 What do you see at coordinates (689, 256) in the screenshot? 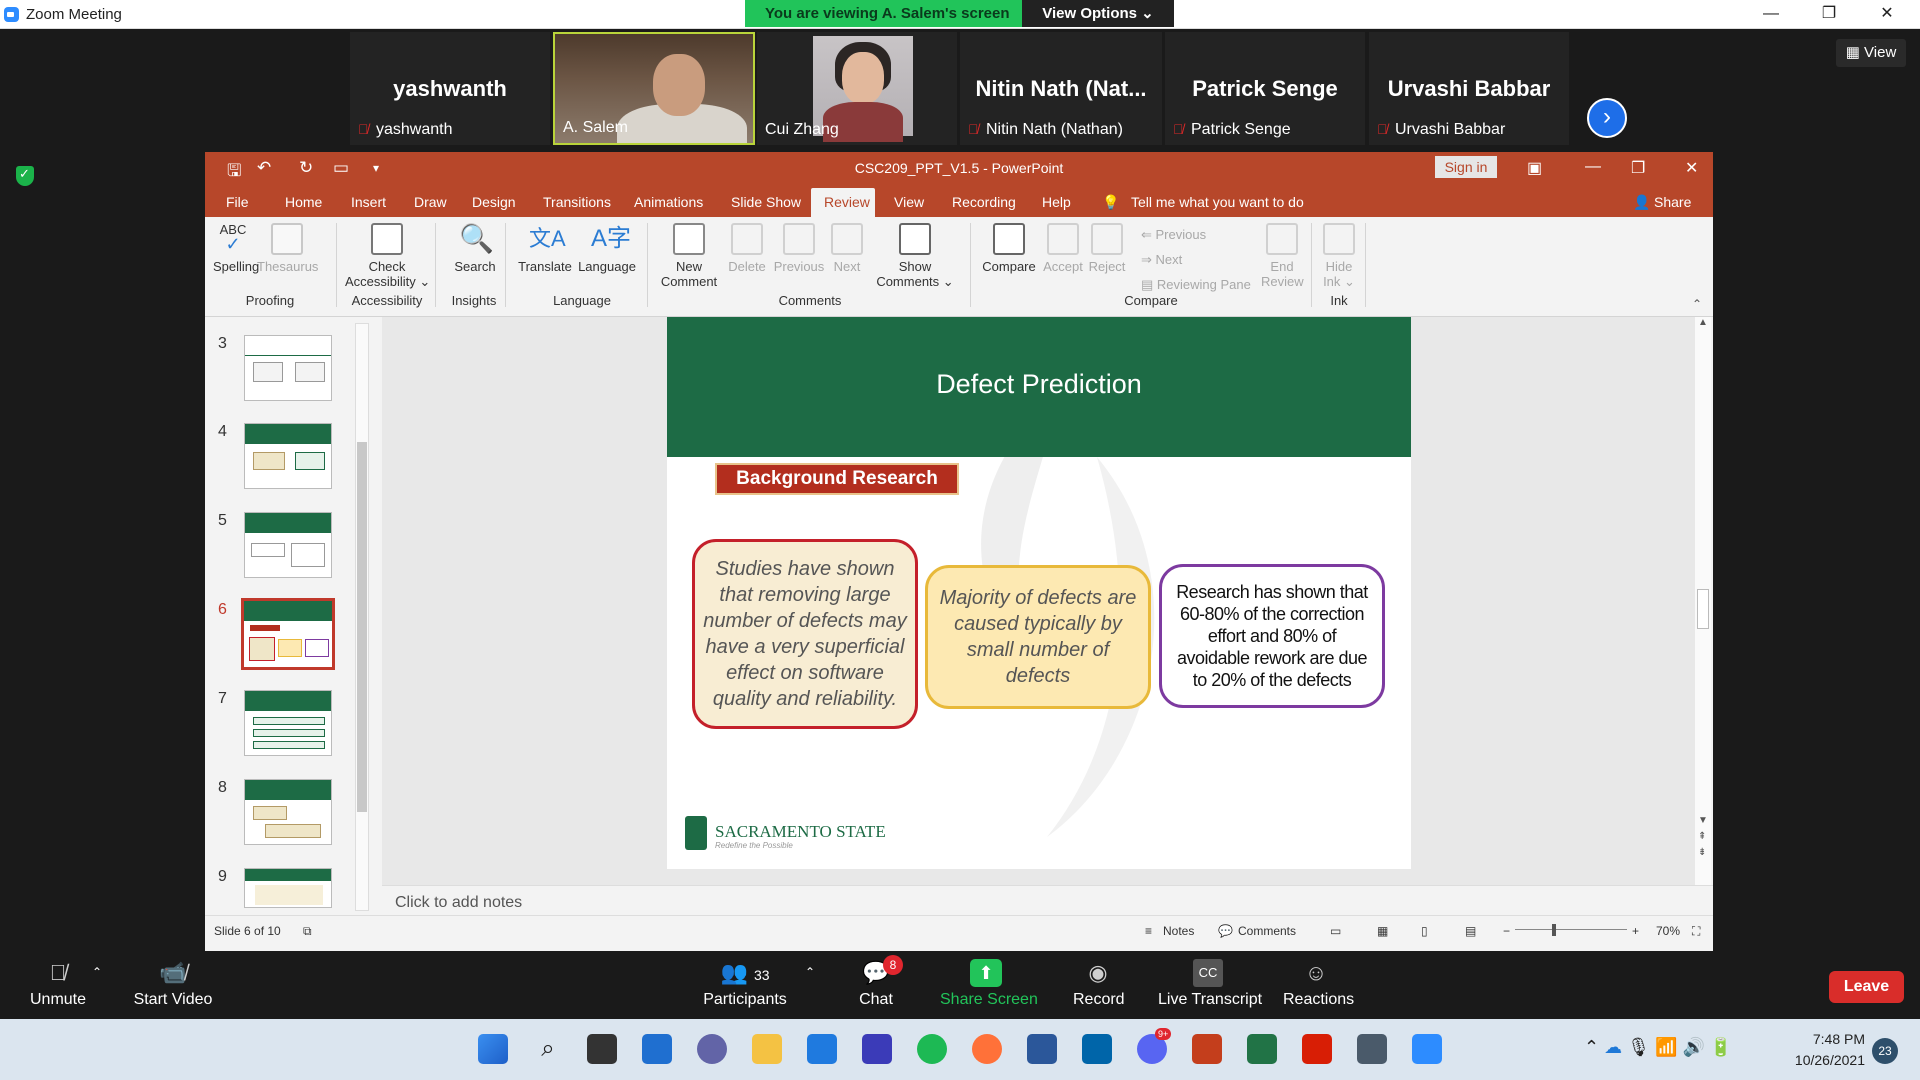
I see `new-comment-button: New Comment` at bounding box center [689, 256].